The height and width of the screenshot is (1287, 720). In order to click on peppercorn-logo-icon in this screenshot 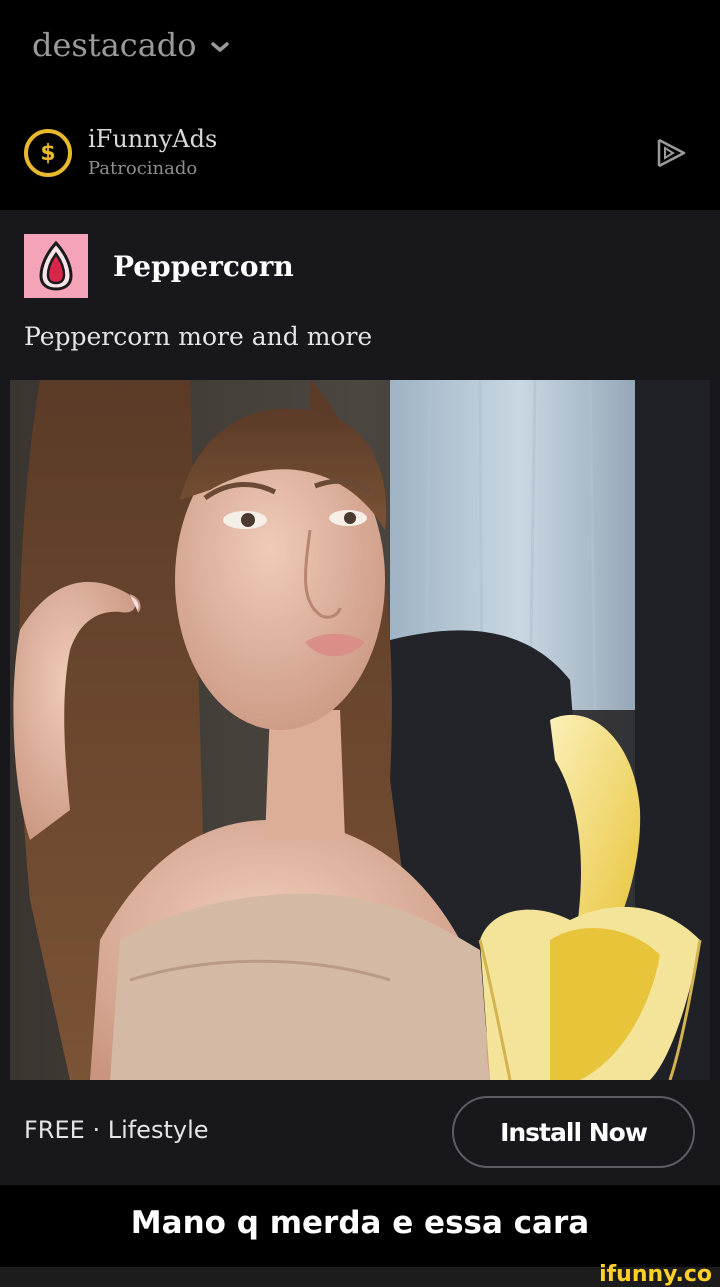, I will do `click(56, 266)`.